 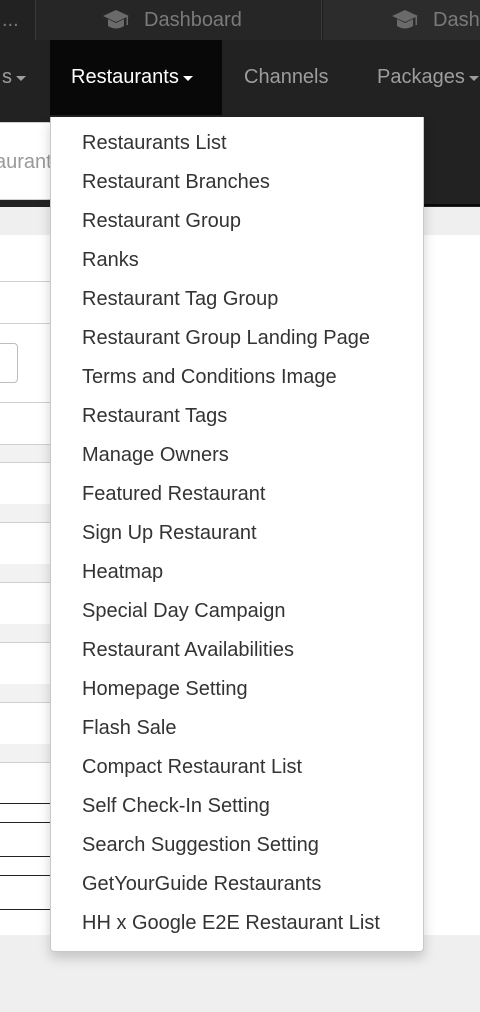 I want to click on menu-item-restaurant-group-landing-page: Restaurant Group Landing Page, so click(x=237, y=338).